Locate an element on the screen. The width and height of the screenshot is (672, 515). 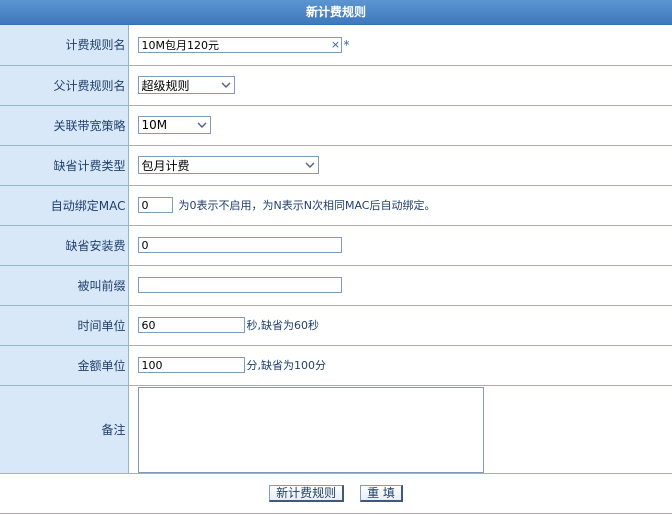
row-time-unit: 时间单位 秒,缺省为60秒 is located at coordinates (336, 325).